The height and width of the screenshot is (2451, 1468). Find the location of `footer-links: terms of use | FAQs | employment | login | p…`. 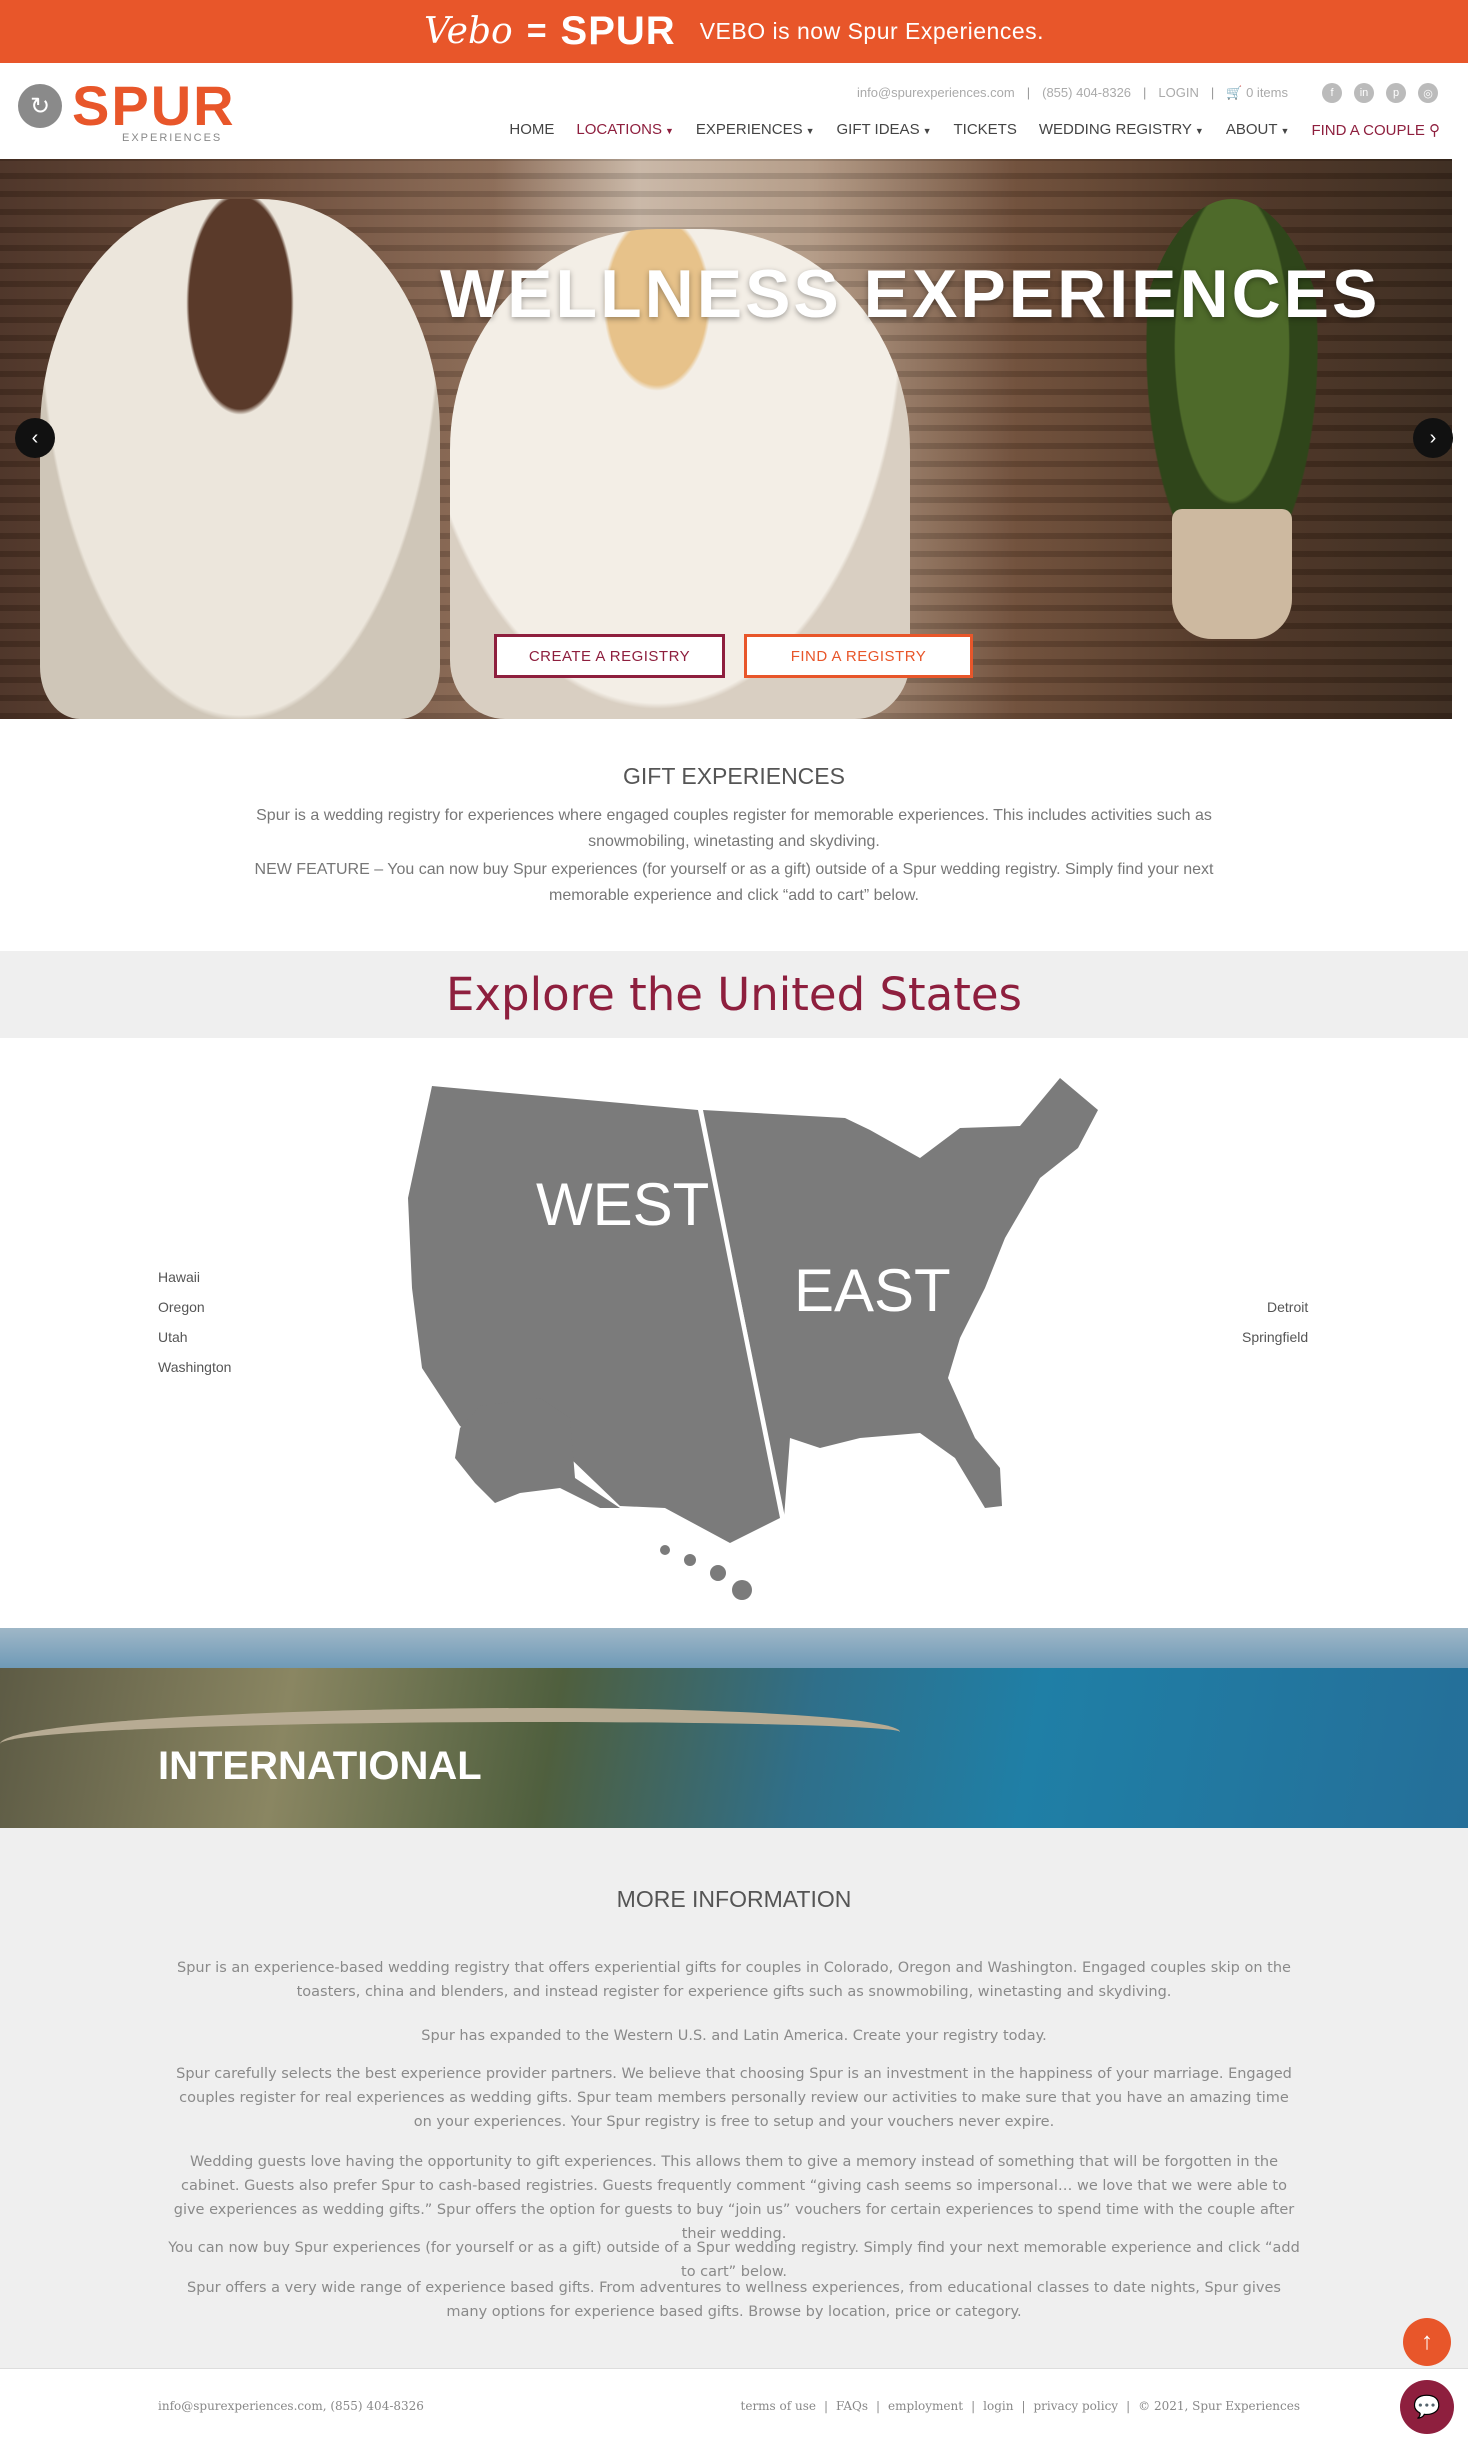

footer-links: terms of use | FAQs | employment | login | p… is located at coordinates (1020, 2406).